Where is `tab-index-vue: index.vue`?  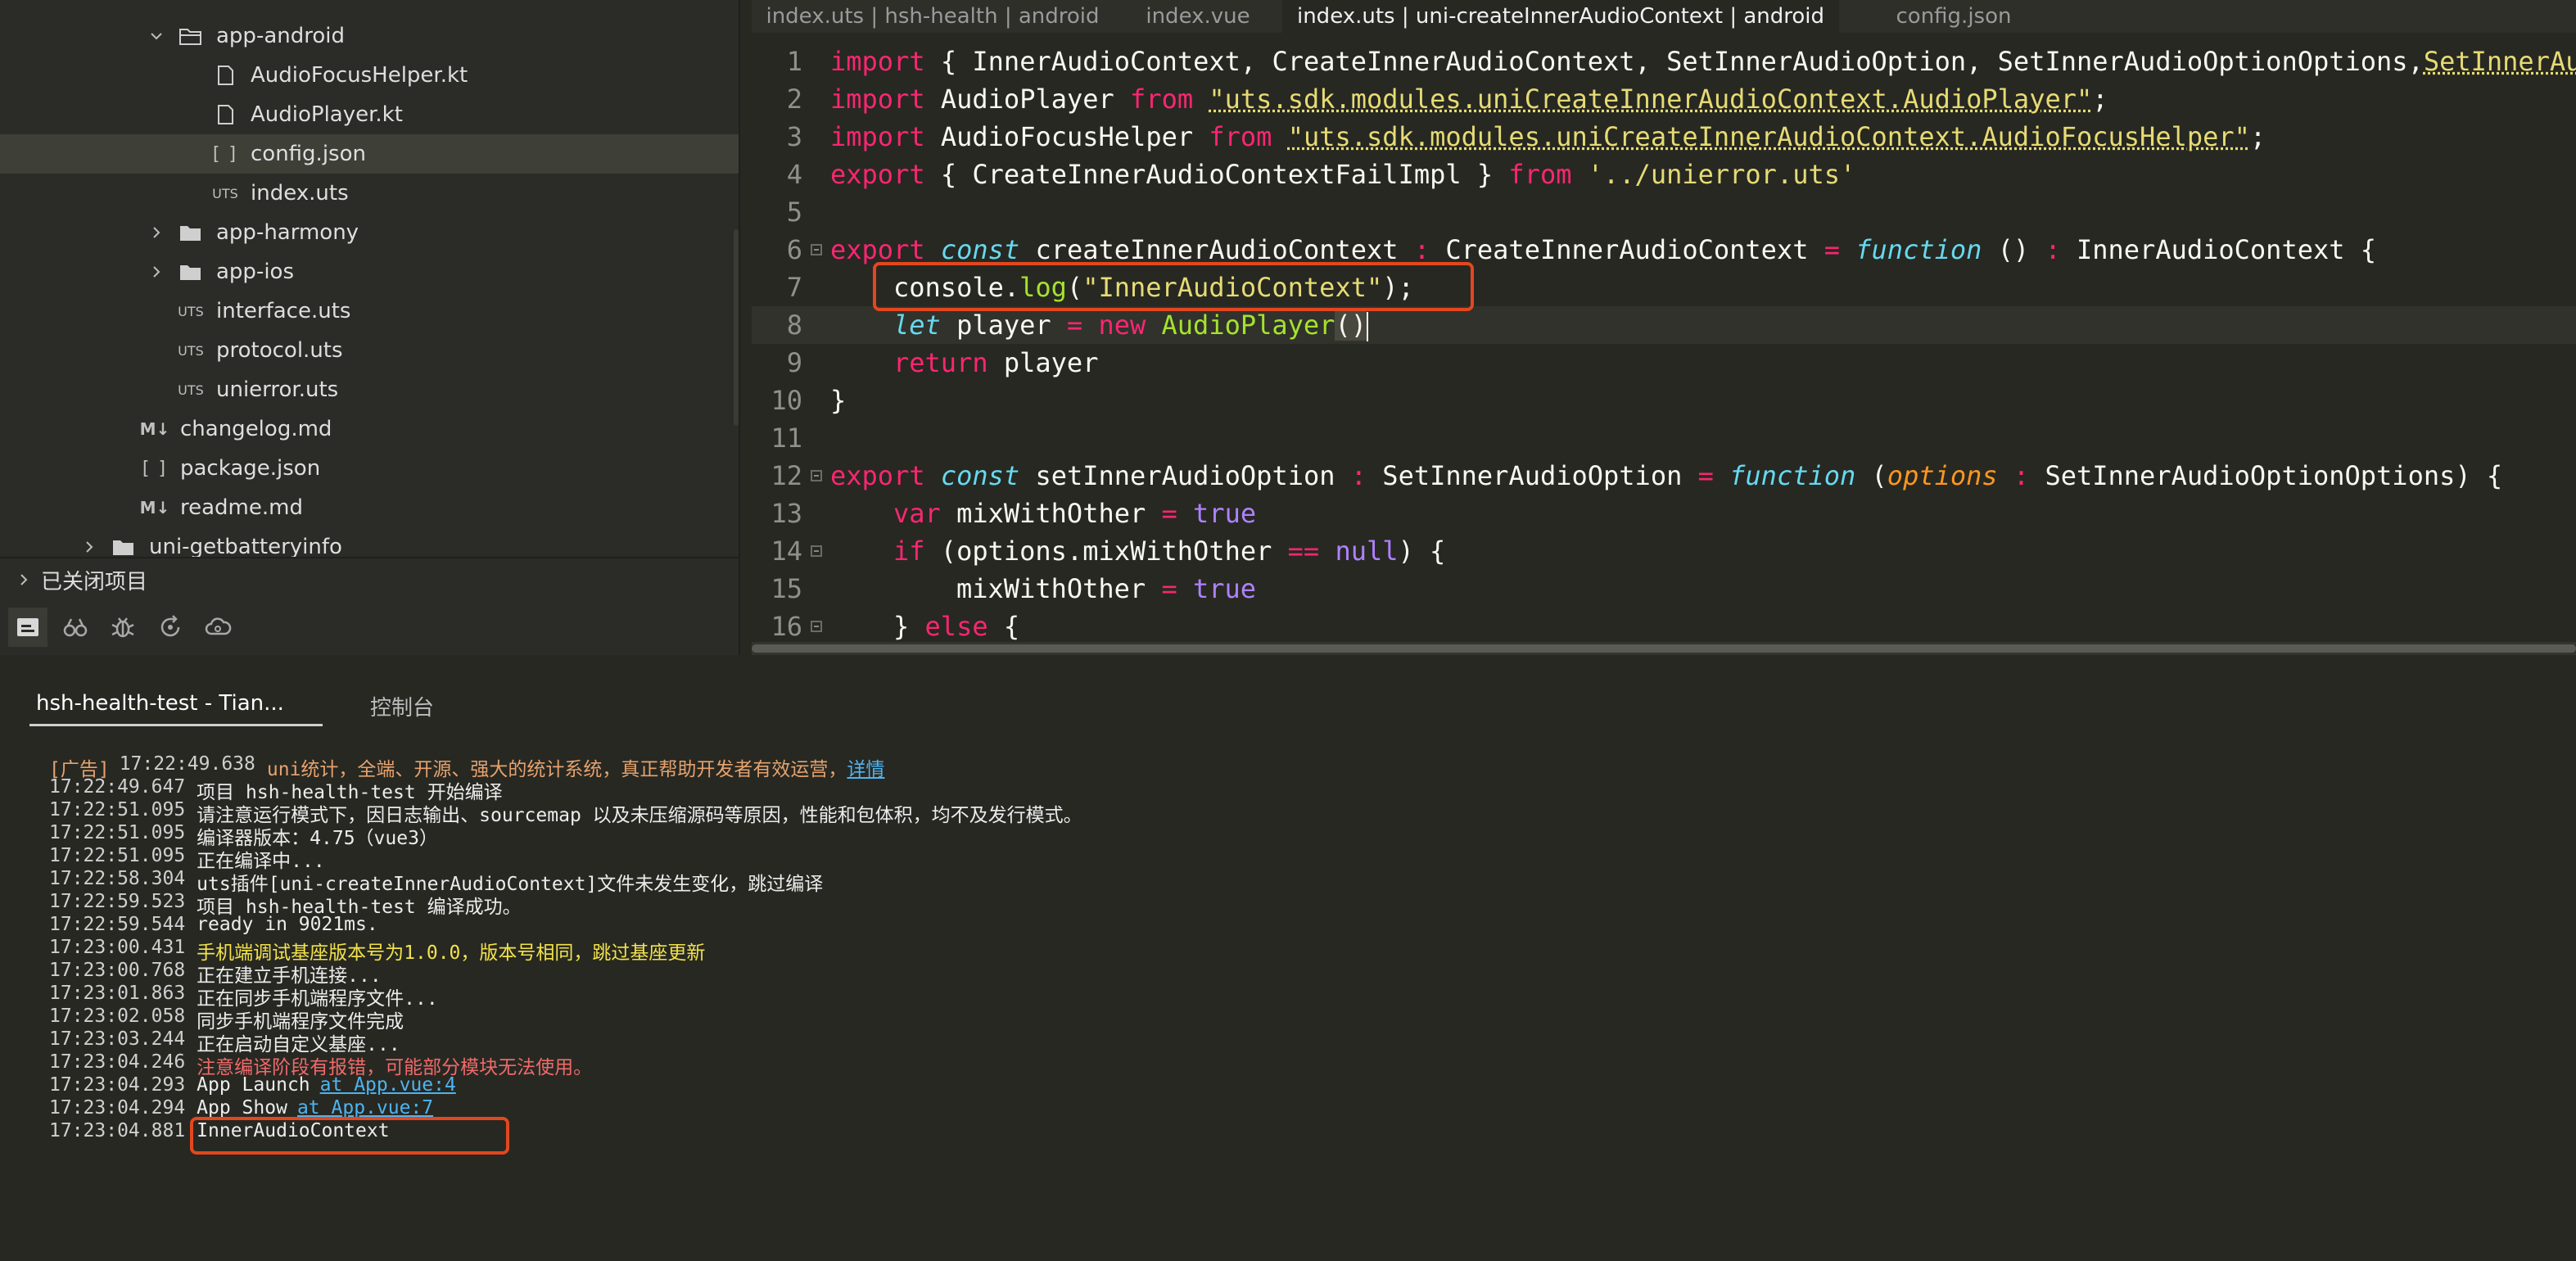 tab-index-vue: index.vue is located at coordinates (1198, 17).